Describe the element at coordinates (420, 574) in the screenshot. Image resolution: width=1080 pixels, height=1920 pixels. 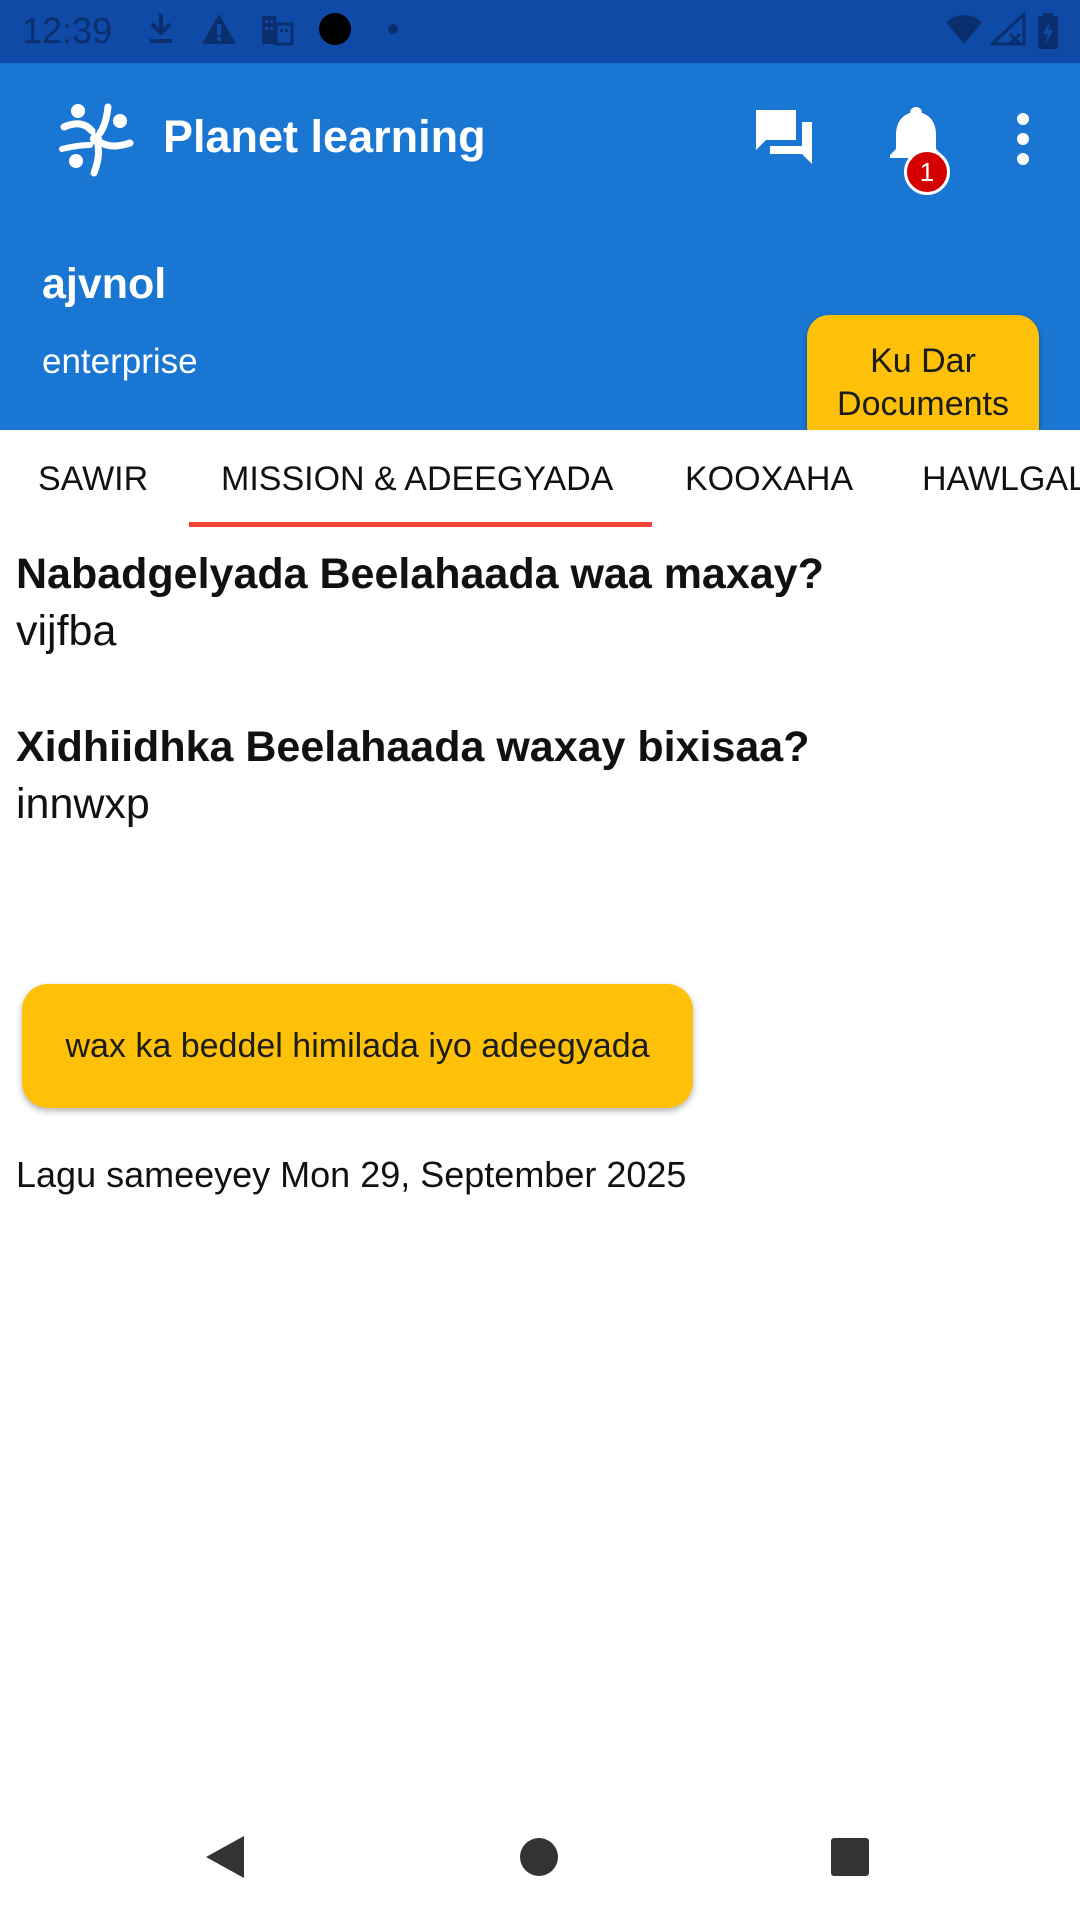
I see `mission-question: Nabadgelyada Beelahaada waa maxay?` at that location.